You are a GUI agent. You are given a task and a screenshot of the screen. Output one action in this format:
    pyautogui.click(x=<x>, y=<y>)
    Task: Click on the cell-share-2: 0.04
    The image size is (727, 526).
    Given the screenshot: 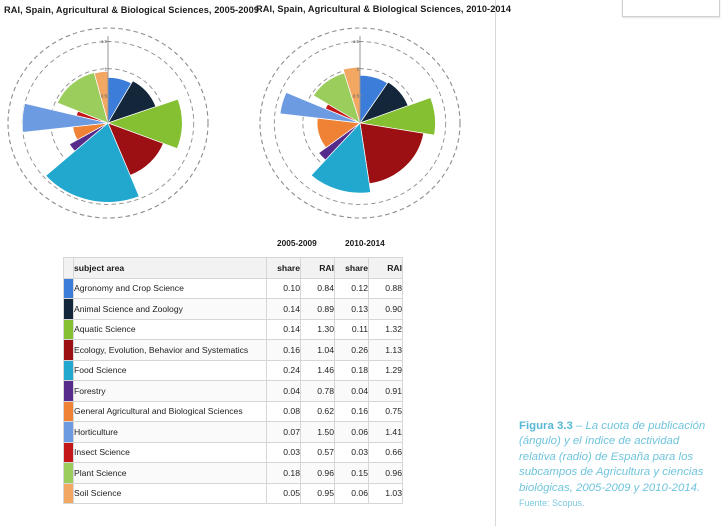 What is the action you would take?
    pyautogui.click(x=351, y=391)
    